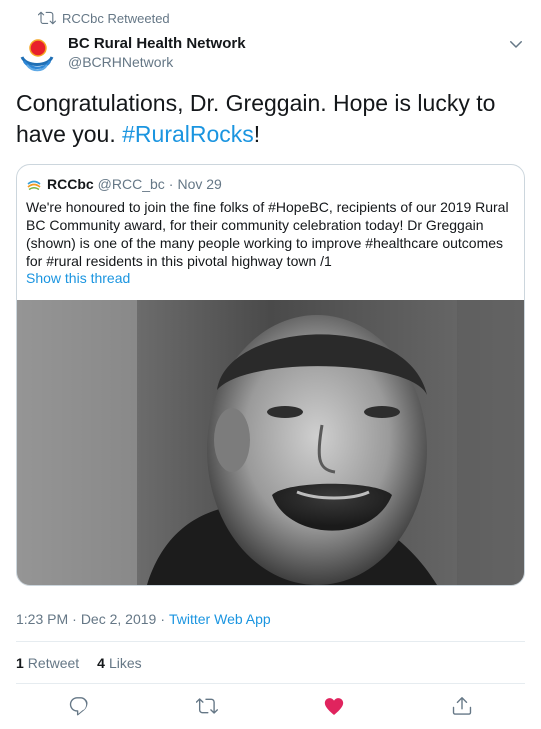 This screenshot has height=729, width=541. Describe the element at coordinates (116, 18) in the screenshot. I see `retweet-context-text: RCCbc Retweeted` at that location.